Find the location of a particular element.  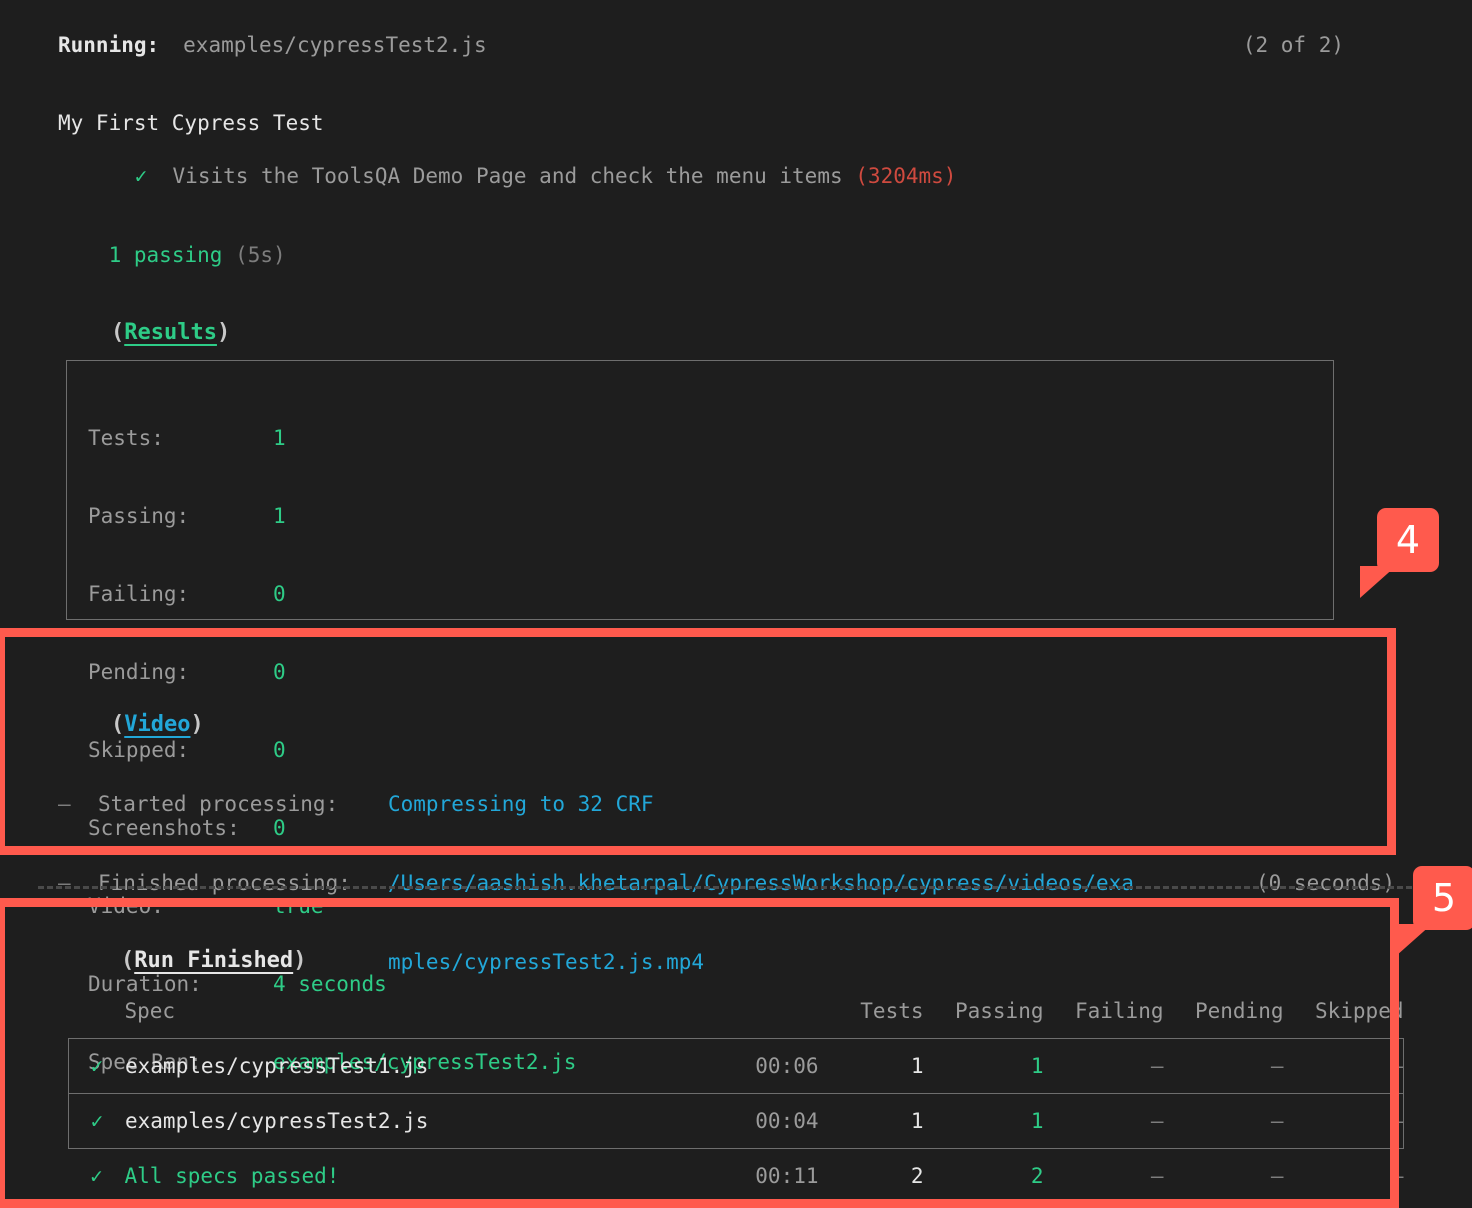

running-label: Running: is located at coordinates (109, 45).